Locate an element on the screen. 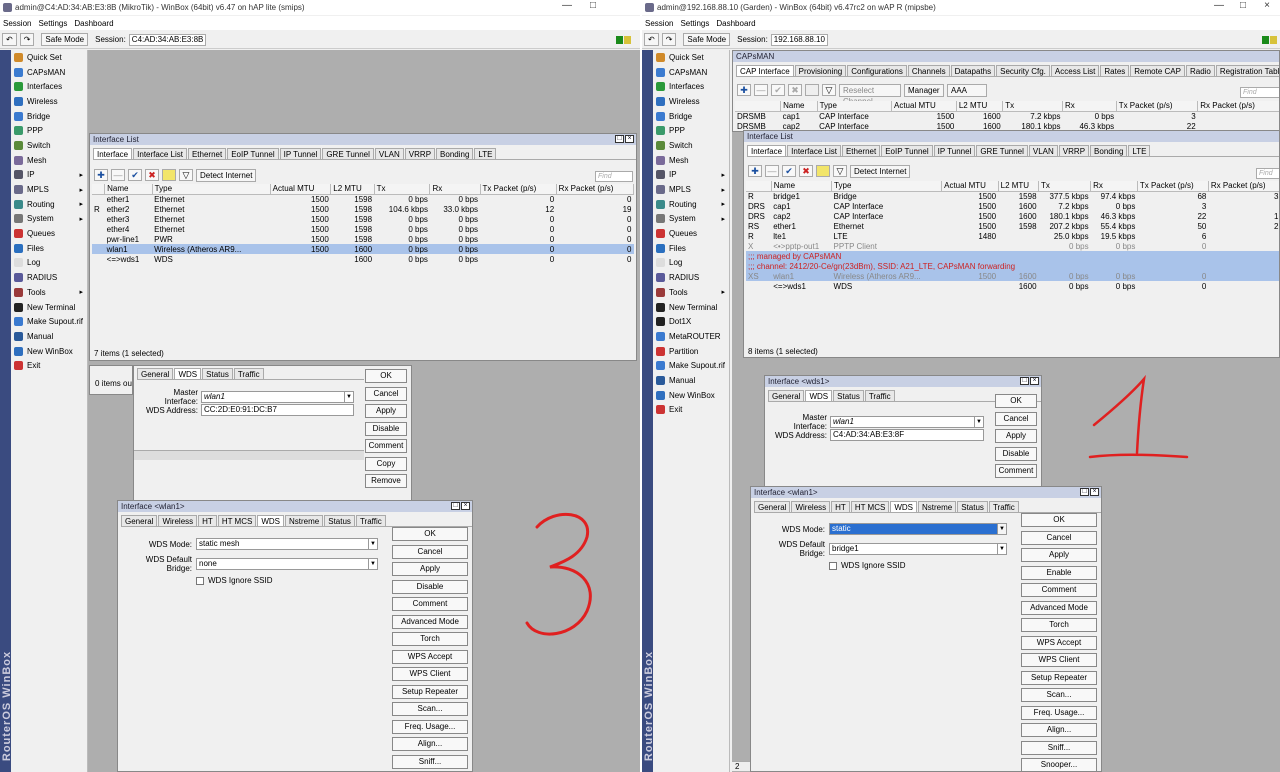 This screenshot has width=1280, height=772. tab-datapaths: Datapaths is located at coordinates (973, 70).